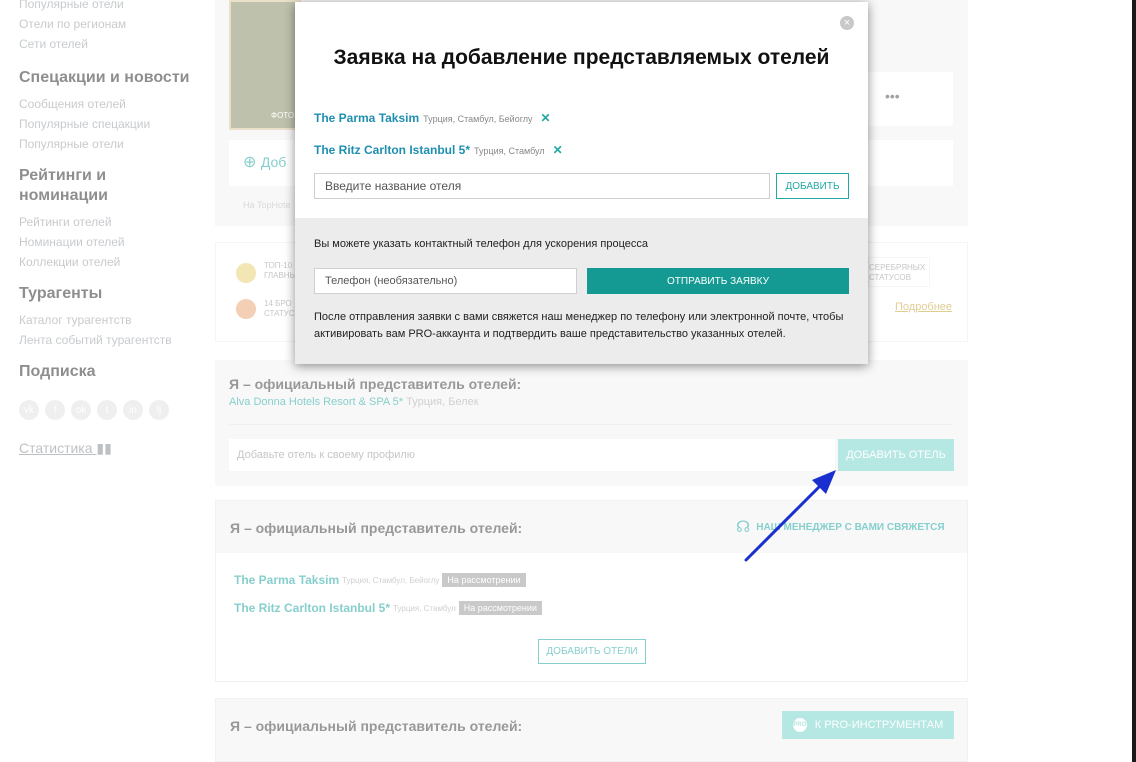 This screenshot has height=762, width=1136. Describe the element at coordinates (892, 96) in the screenshot. I see `more-dots-icon: •••` at that location.